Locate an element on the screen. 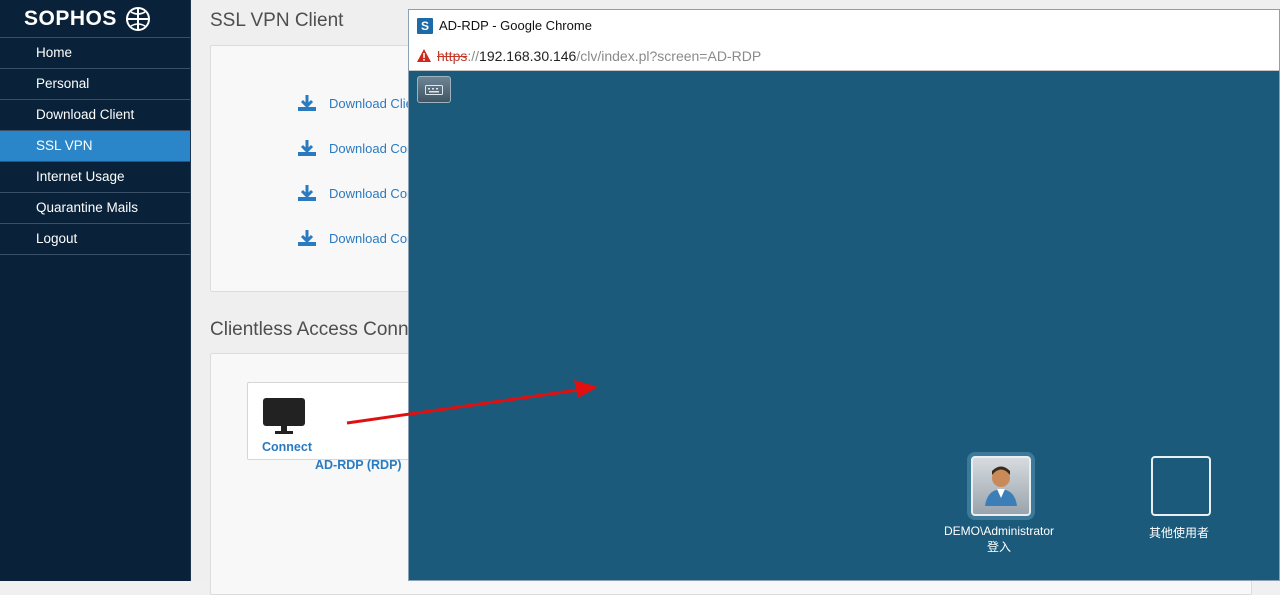  download-link-label: Download Clie is located at coordinates (371, 103).